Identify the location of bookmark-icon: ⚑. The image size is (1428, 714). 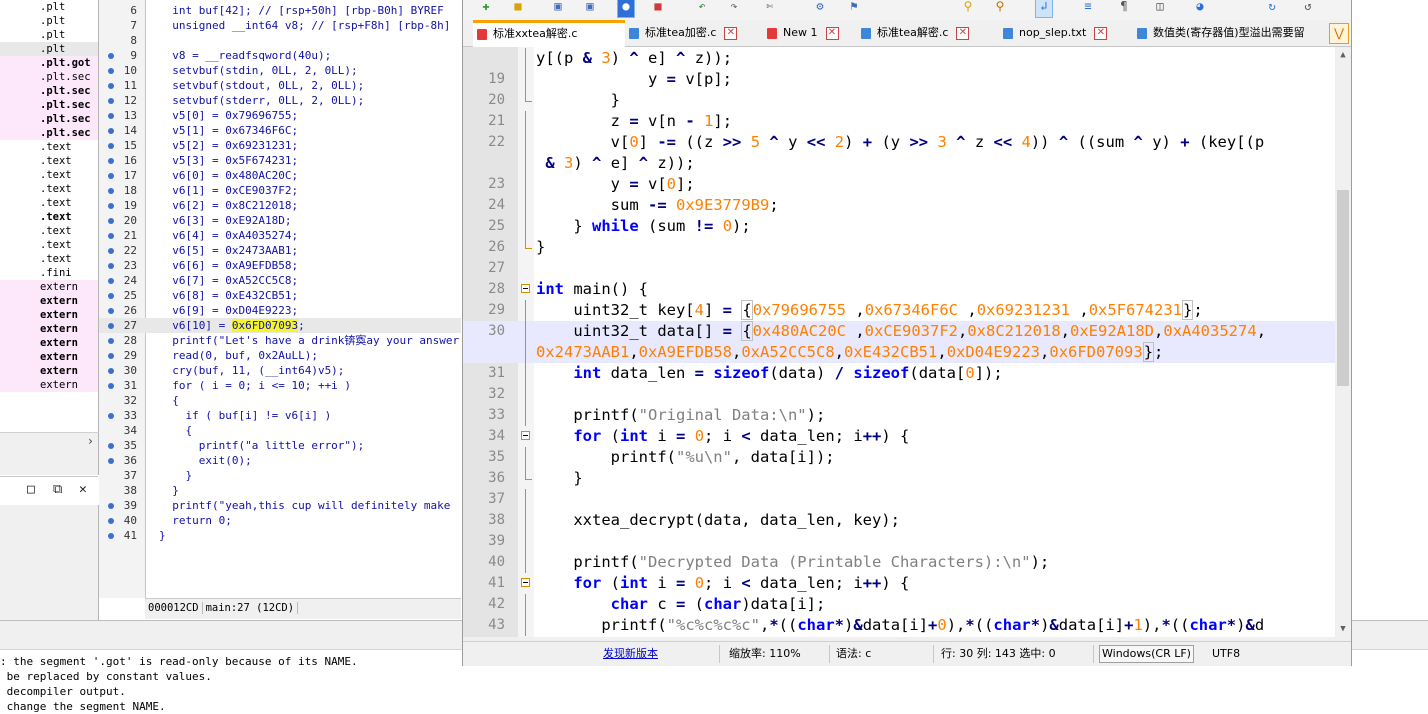
(854, 7).